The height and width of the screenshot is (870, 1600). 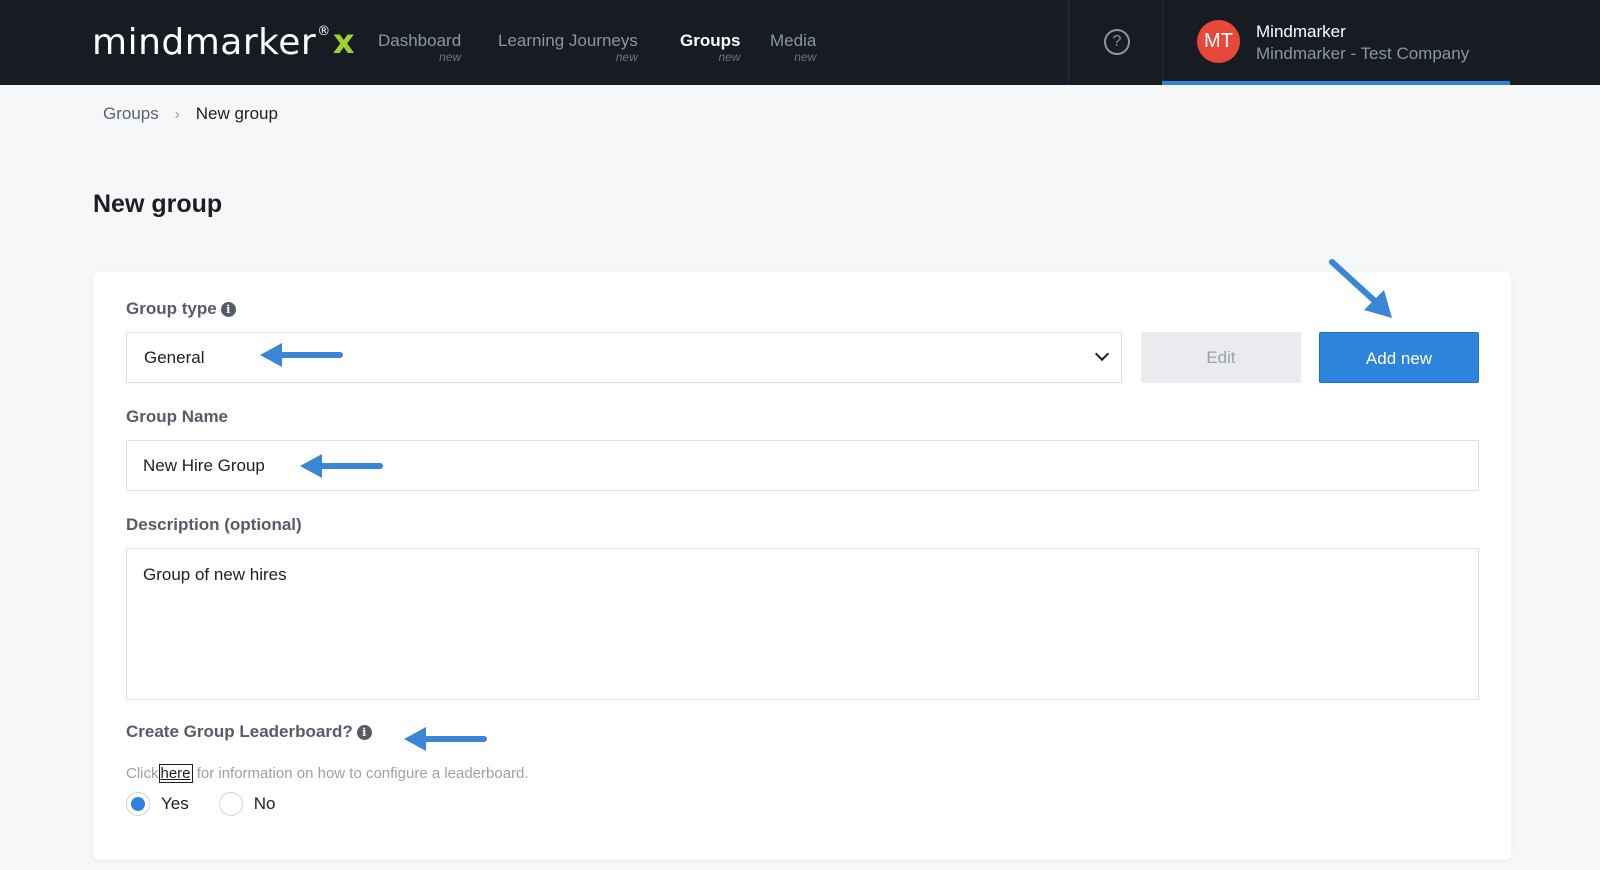 What do you see at coordinates (568, 40) in the screenshot?
I see `nav-item-label: Learning Journeys` at bounding box center [568, 40].